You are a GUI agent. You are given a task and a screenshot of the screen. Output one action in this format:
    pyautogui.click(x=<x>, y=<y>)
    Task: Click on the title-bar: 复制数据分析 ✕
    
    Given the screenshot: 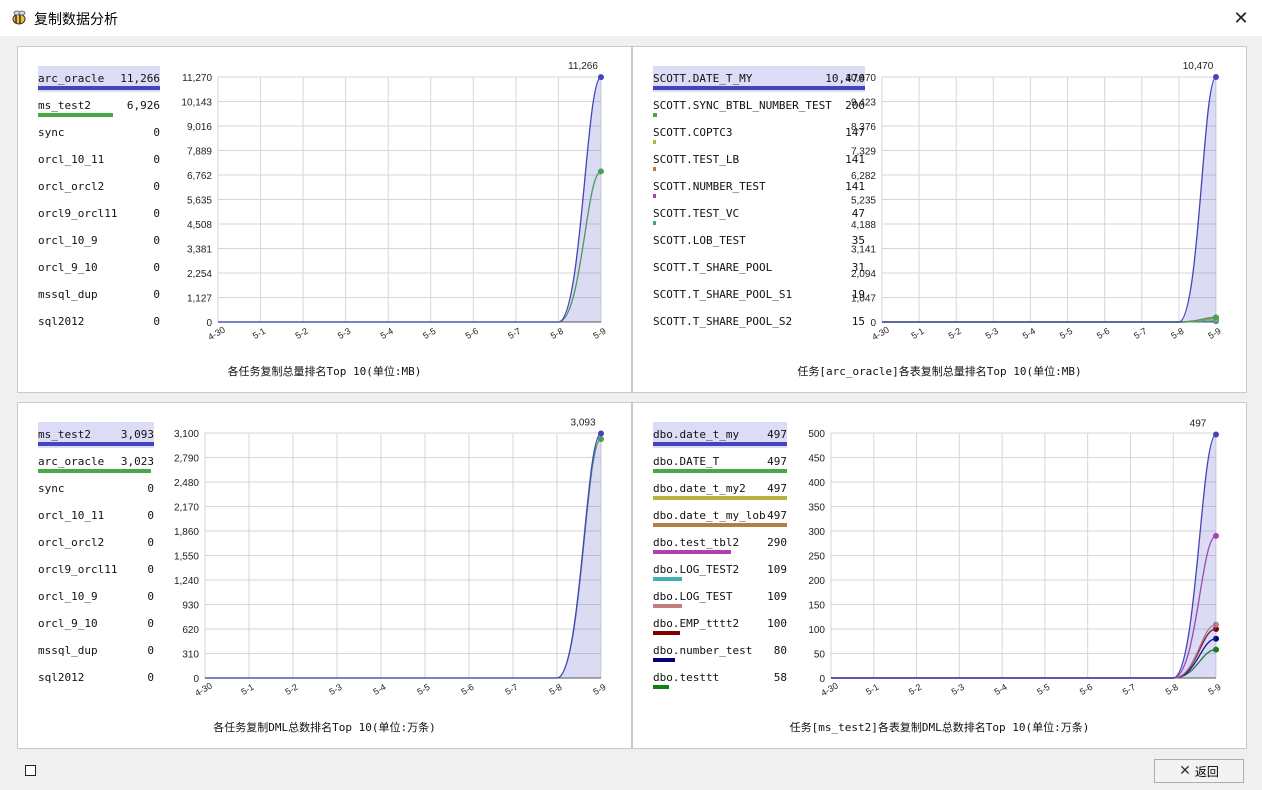 What is the action you would take?
    pyautogui.click(x=631, y=18)
    